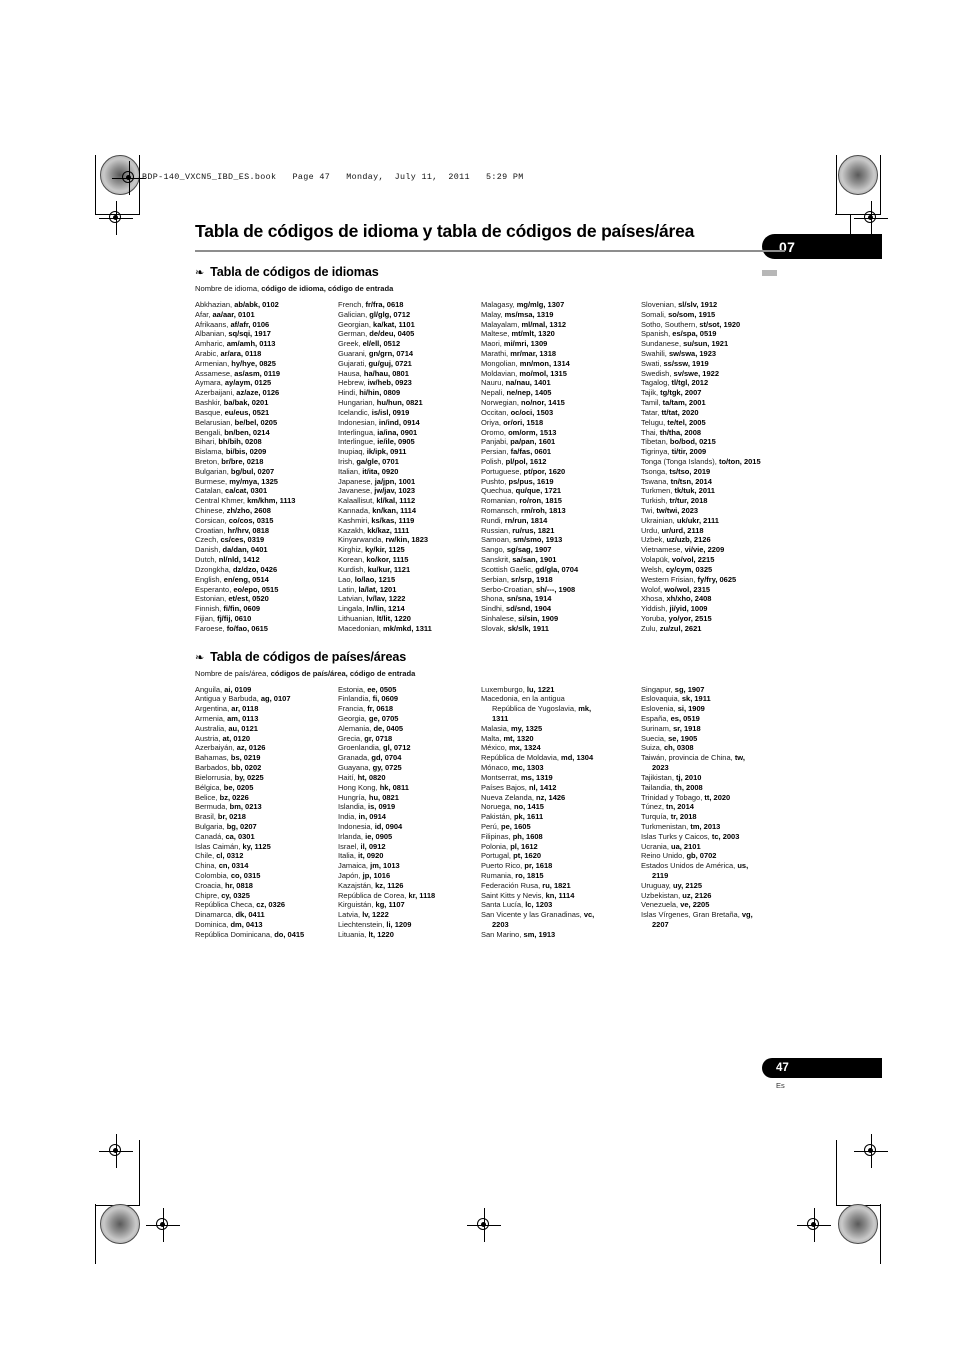 The height and width of the screenshot is (1350, 954). I want to click on code-entry-name: Turquía,, so click(656, 817).